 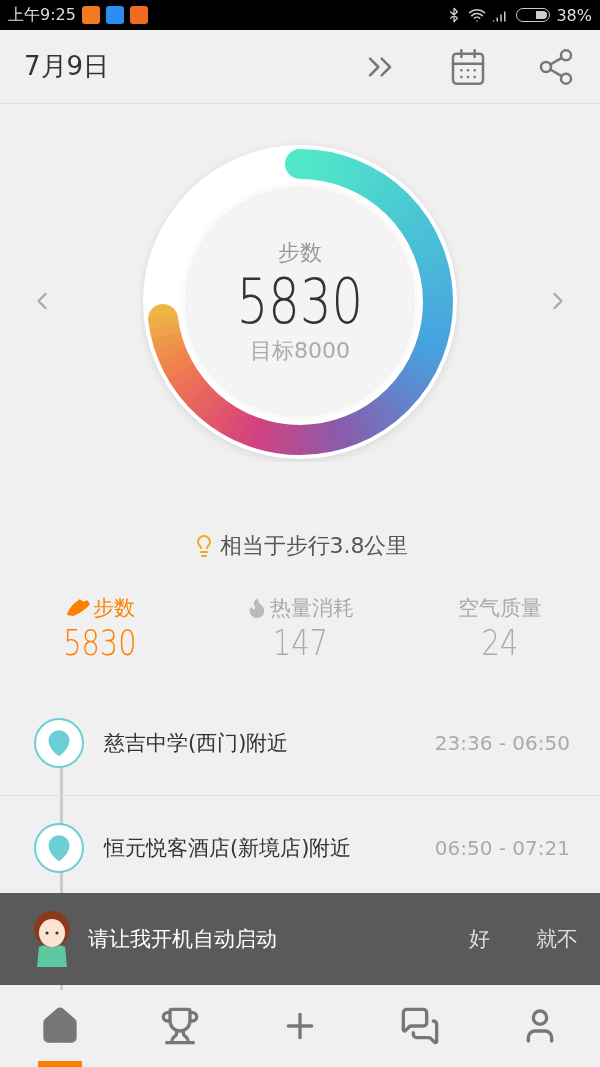 I want to click on place-name: 慈吉中学(西门)附近, so click(x=197, y=743).